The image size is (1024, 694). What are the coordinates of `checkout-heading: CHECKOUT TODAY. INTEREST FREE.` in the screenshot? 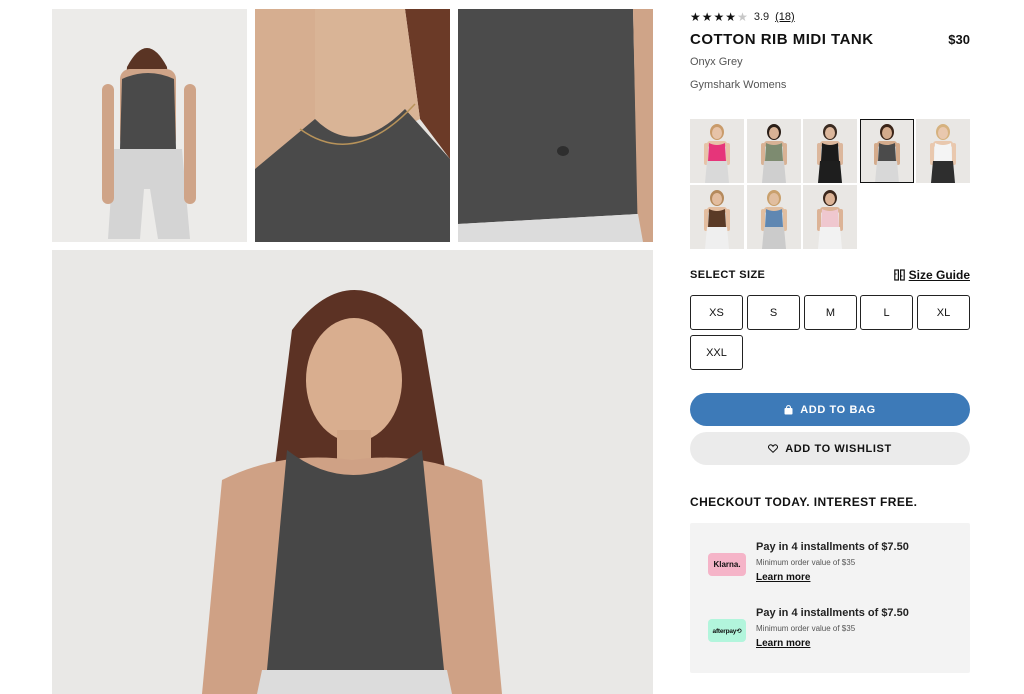 It's located at (804, 502).